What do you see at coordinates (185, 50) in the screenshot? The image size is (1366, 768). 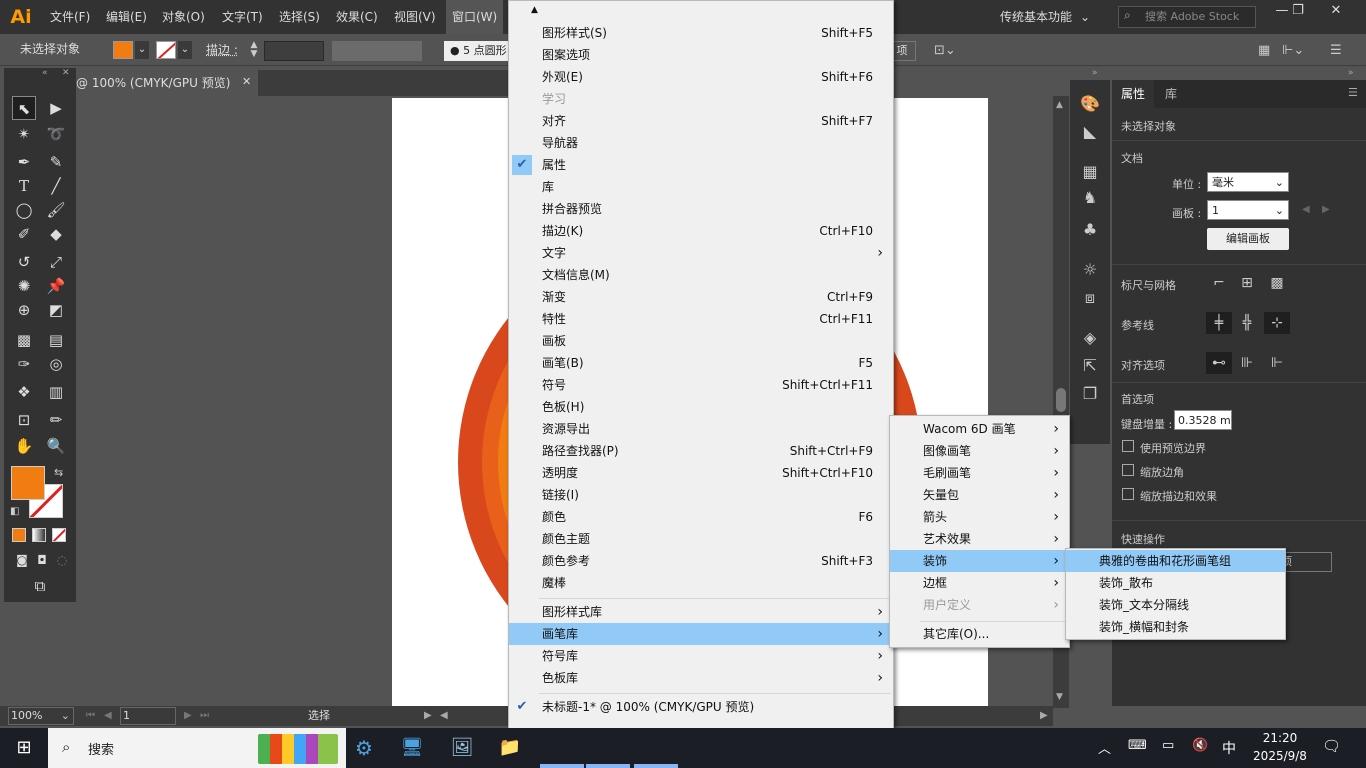 I see `chevron-down-icon: ⌄` at bounding box center [185, 50].